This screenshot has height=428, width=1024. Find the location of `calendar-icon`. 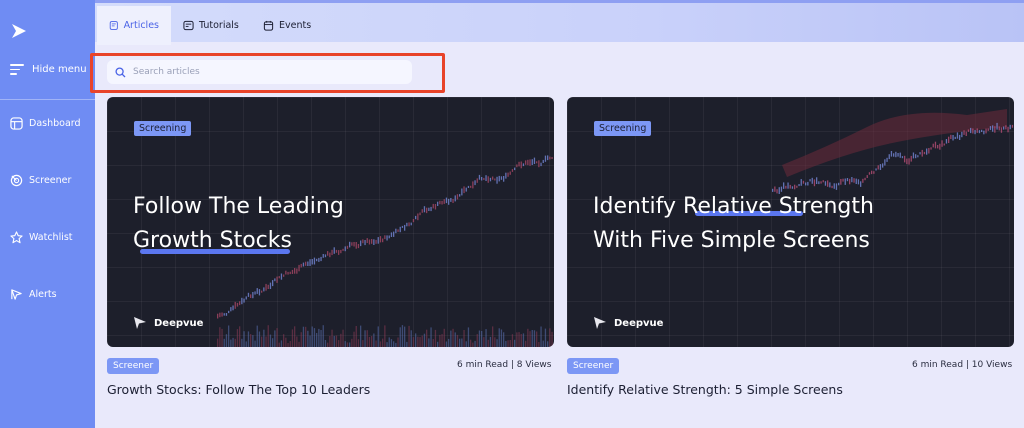

calendar-icon is located at coordinates (268, 25).